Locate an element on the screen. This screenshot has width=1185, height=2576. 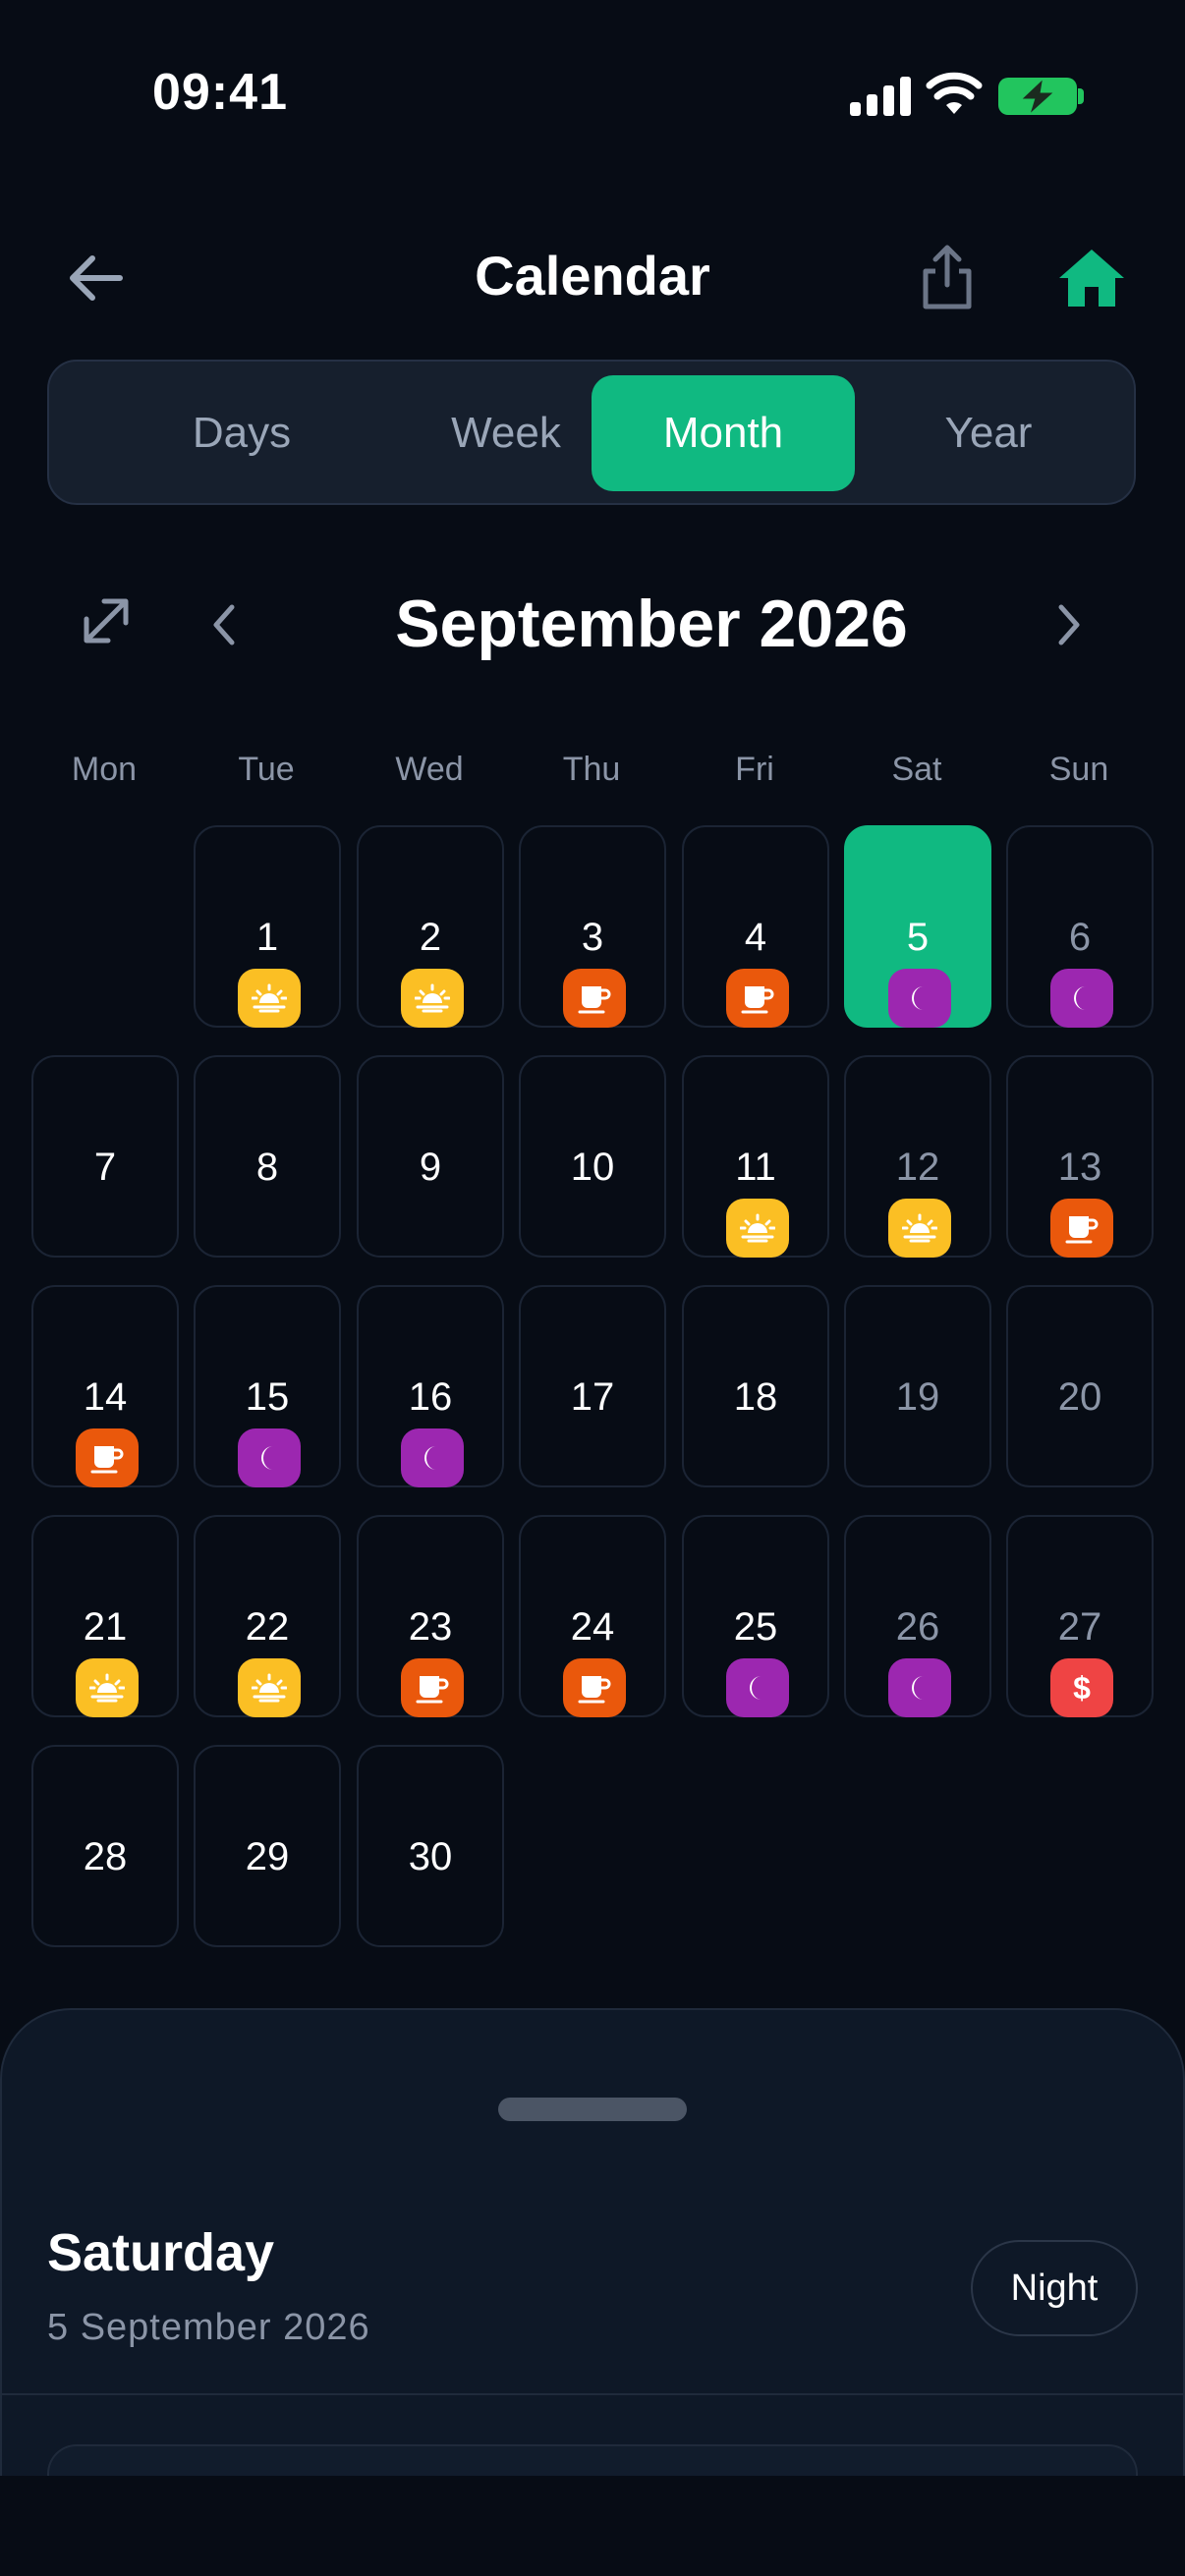
calendar-day: 22 is located at coordinates (267, 1616).